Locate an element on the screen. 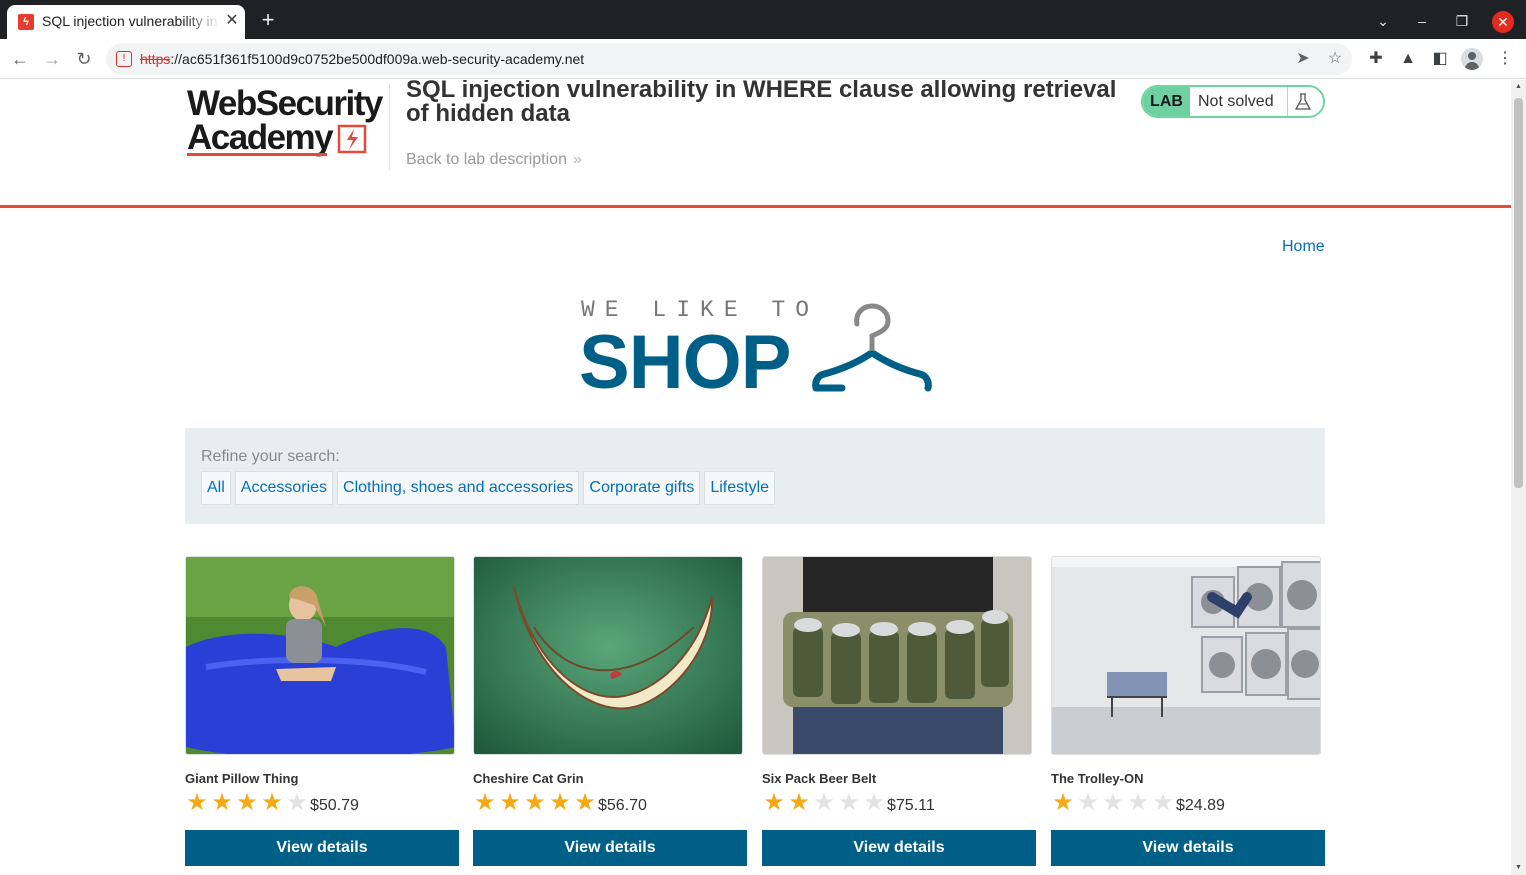  product-name: Cheshire Cat Grin is located at coordinates (528, 778).